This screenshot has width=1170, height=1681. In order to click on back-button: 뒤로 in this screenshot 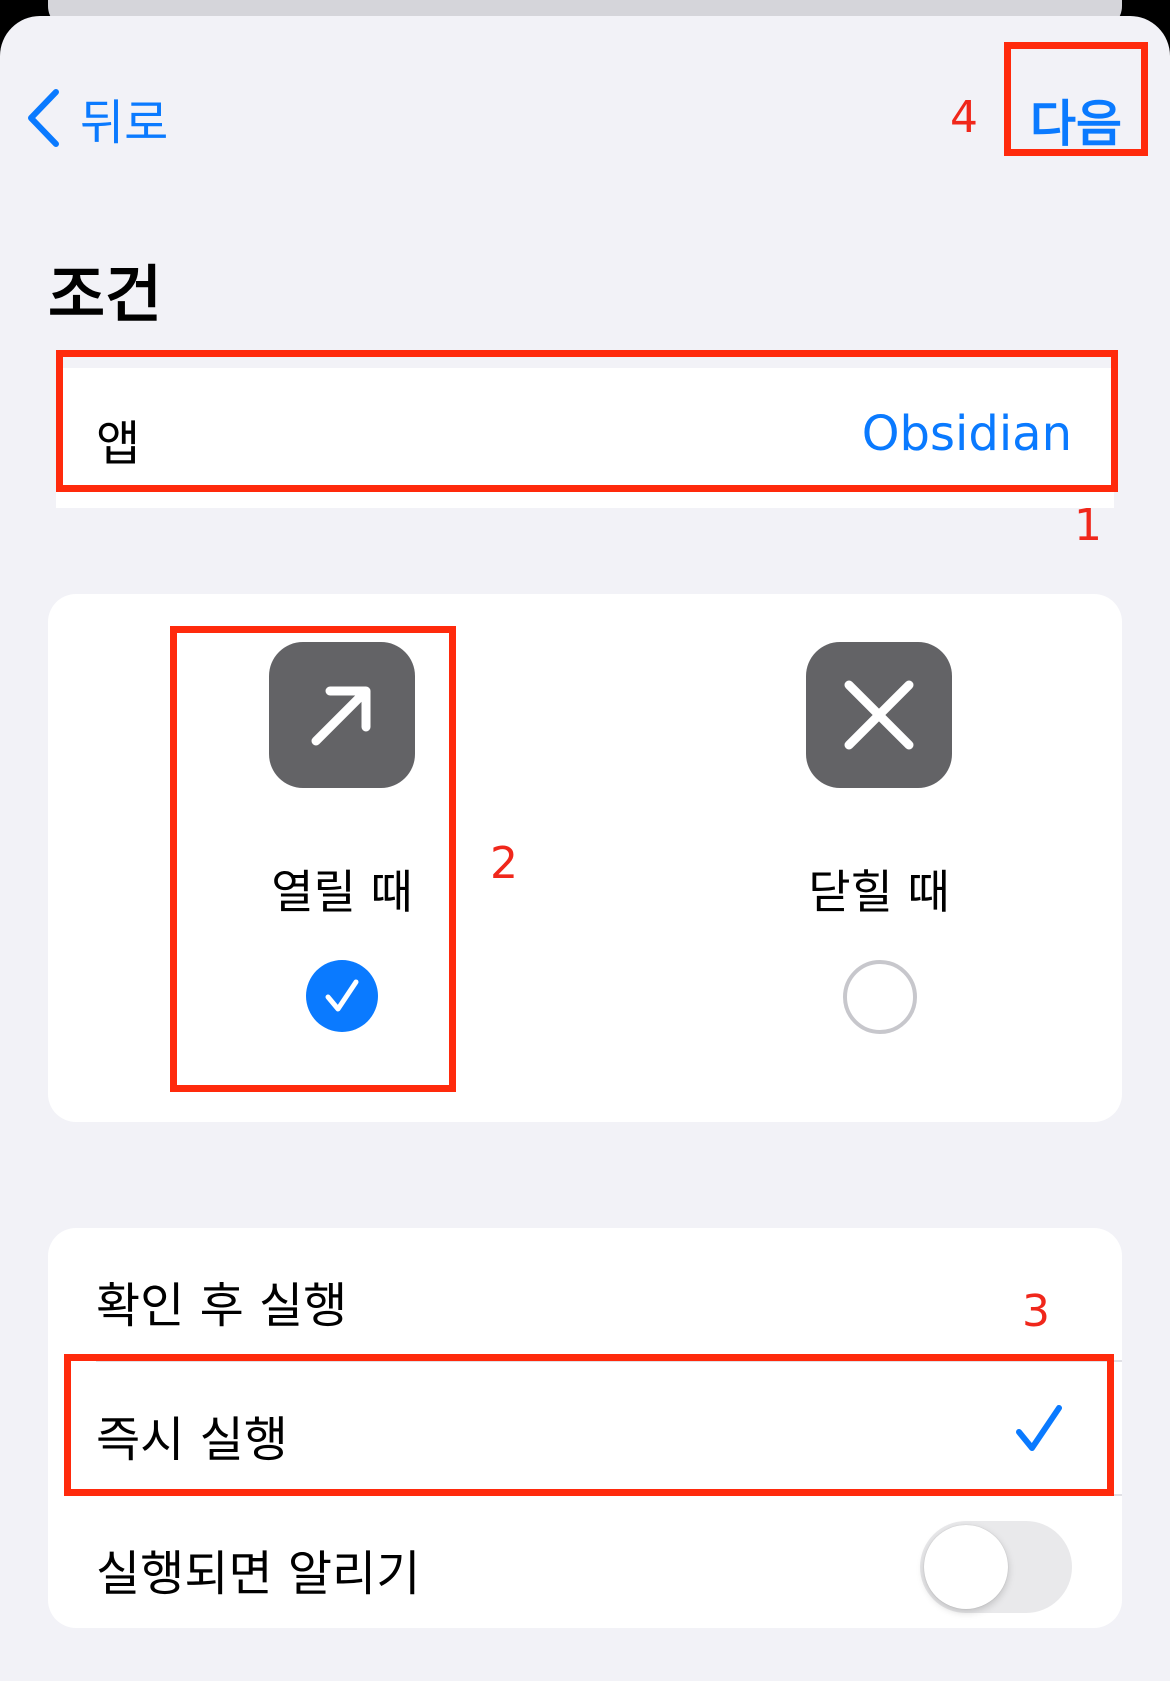, I will do `click(97, 118)`.